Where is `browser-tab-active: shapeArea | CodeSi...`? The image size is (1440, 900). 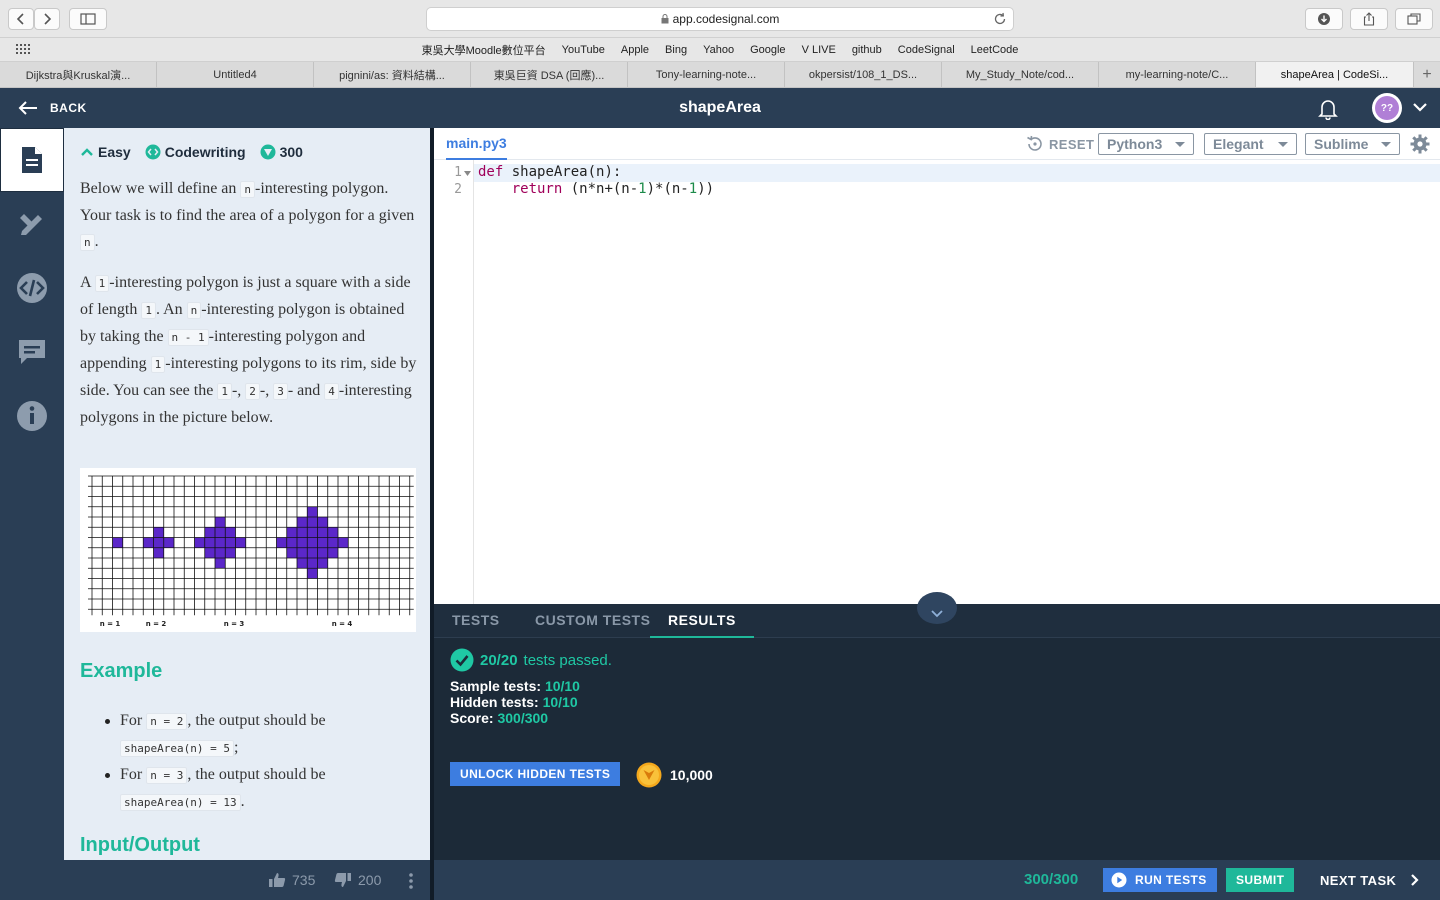 browser-tab-active: shapeArea | CodeSi... is located at coordinates (1335, 74).